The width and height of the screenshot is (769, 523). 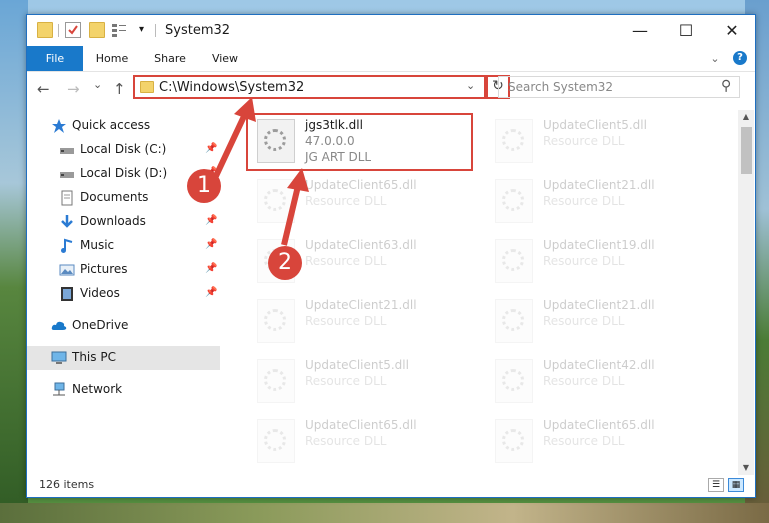 I want to click on callout-2: 2, so click(x=285, y=263).